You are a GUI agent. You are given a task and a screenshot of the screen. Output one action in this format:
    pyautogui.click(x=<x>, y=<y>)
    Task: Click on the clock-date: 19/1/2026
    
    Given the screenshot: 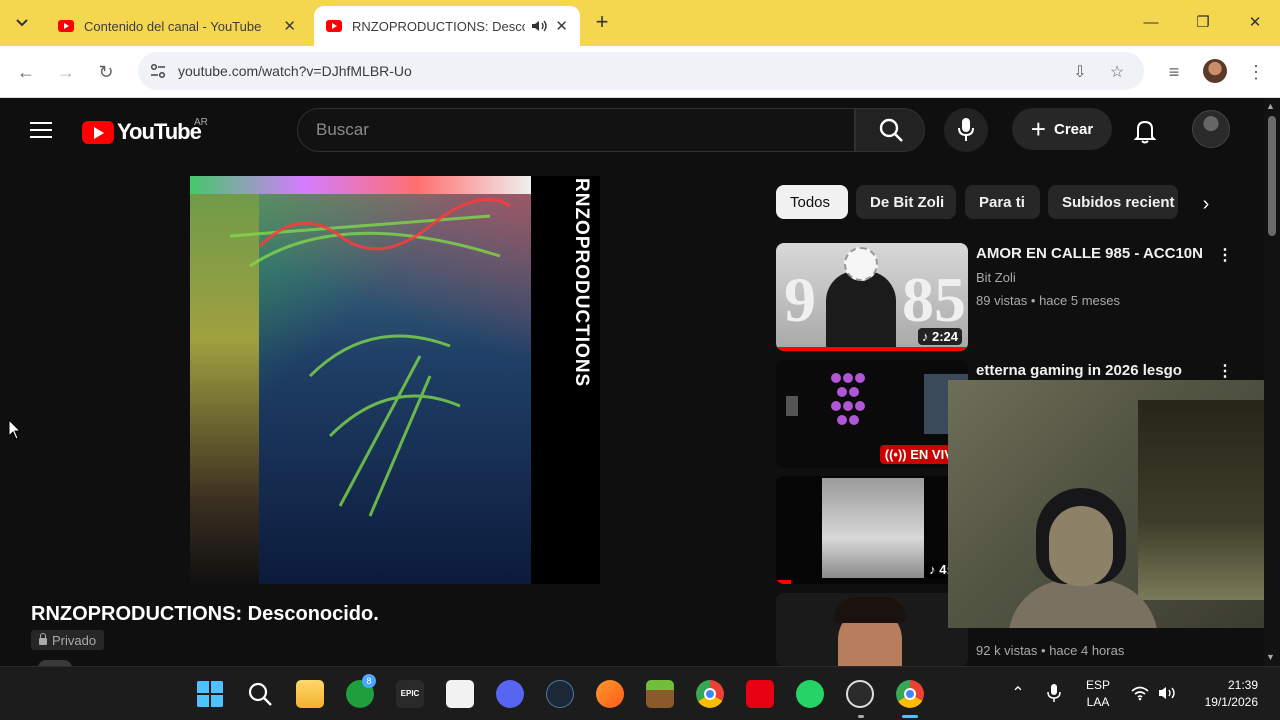 What is the action you would take?
    pyautogui.click(x=1231, y=702)
    